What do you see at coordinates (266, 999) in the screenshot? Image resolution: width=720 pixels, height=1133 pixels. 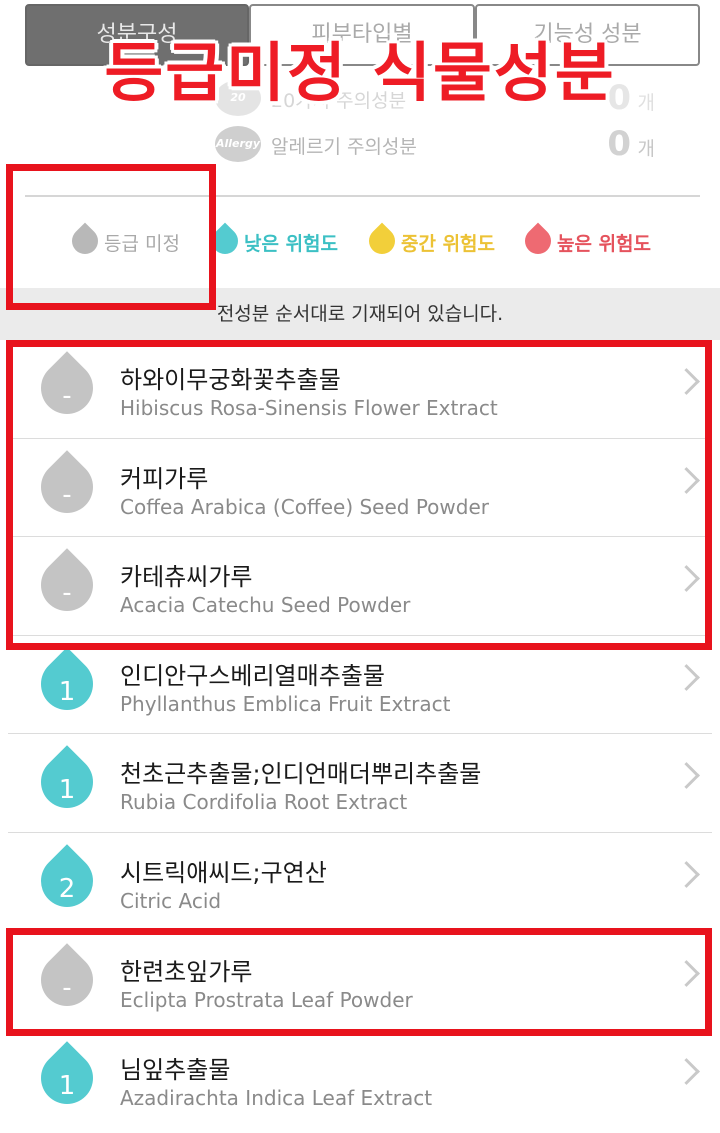 I see `ingredient-name-en: Eclipta Prostrata Leaf Powder` at bounding box center [266, 999].